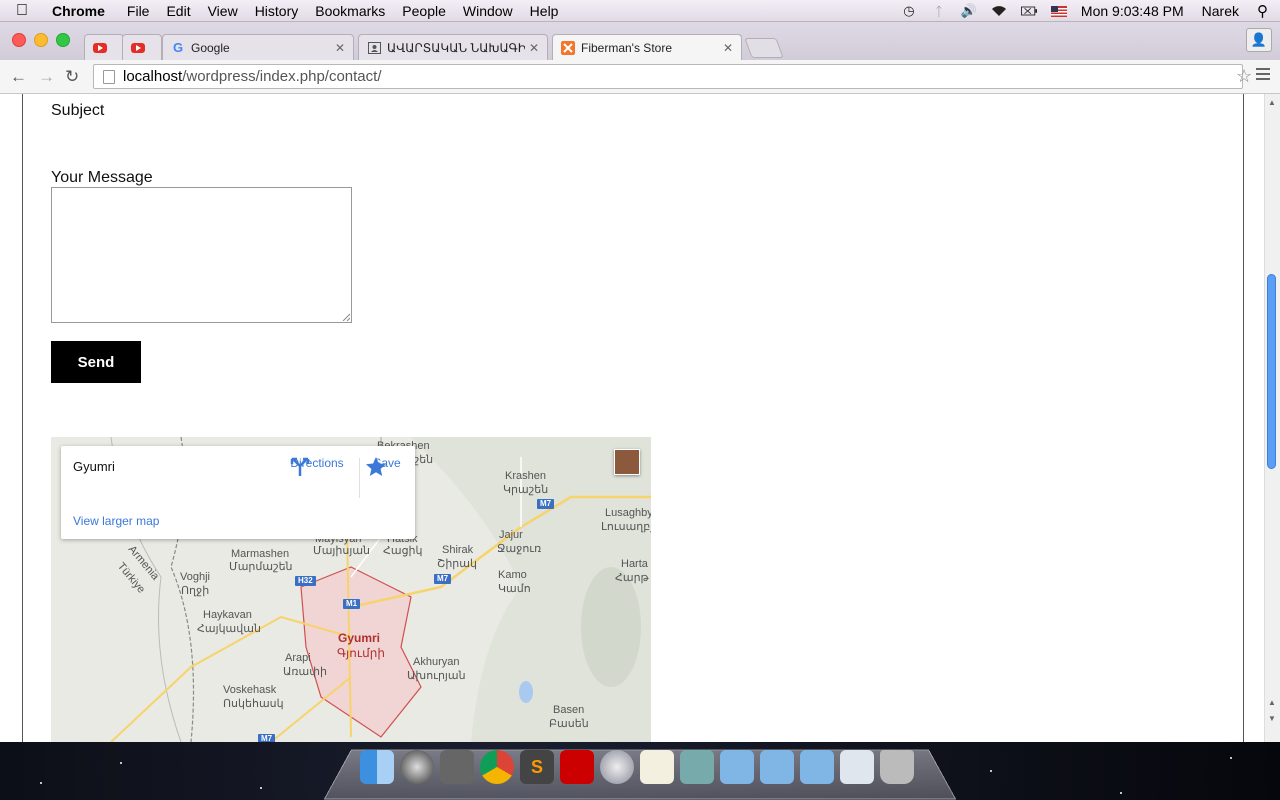  Describe the element at coordinates (102, 177) in the screenshot. I see `message-label: Your Message` at that location.